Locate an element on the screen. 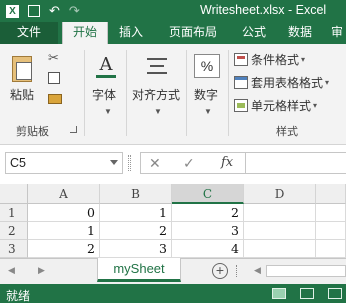 The image size is (346, 303). cell-d1 is located at coordinates (280, 213).